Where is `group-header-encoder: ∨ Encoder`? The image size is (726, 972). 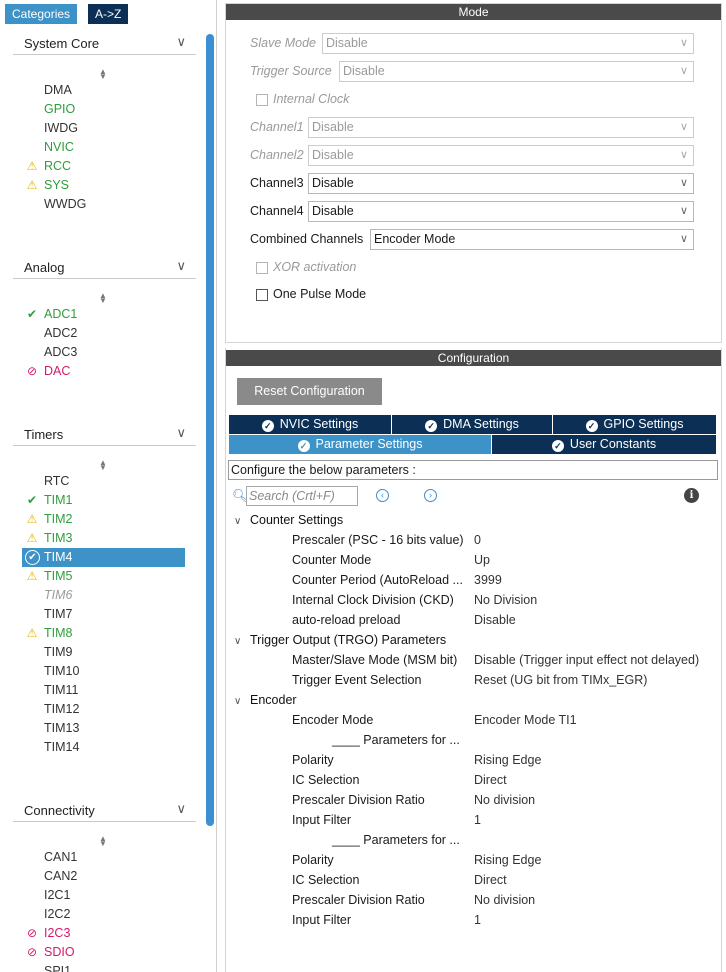 group-header-encoder: ∨ Encoder is located at coordinates (265, 700).